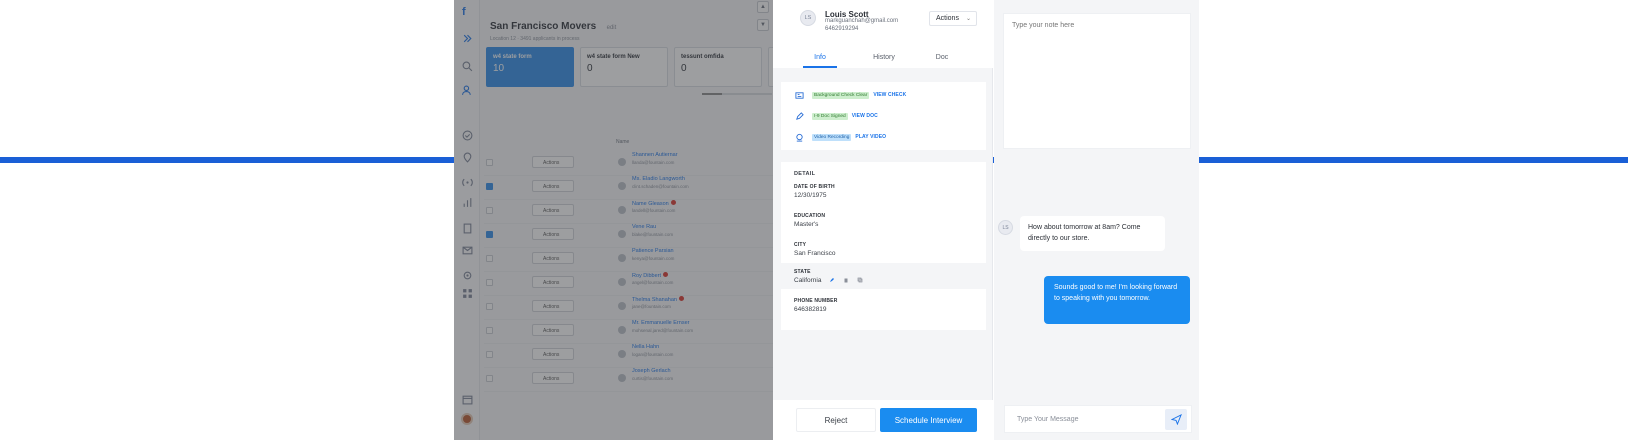  Describe the element at coordinates (810, 195) in the screenshot. I see `field-value: 12/30/1975` at that location.